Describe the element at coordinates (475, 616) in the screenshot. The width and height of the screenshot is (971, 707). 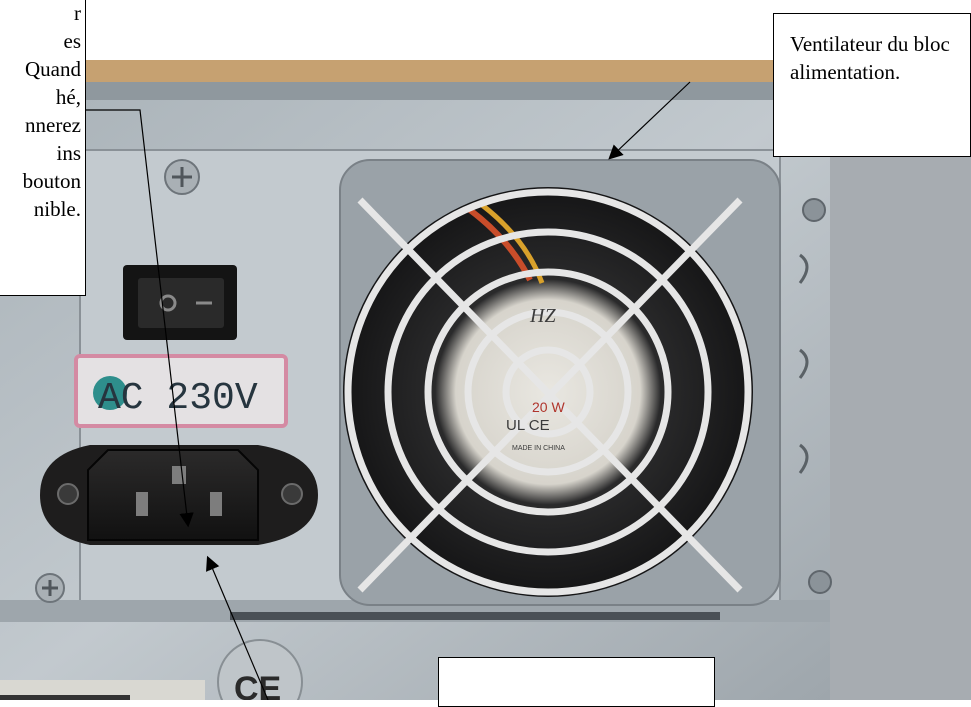
I see `psu-bottom-slot` at that location.